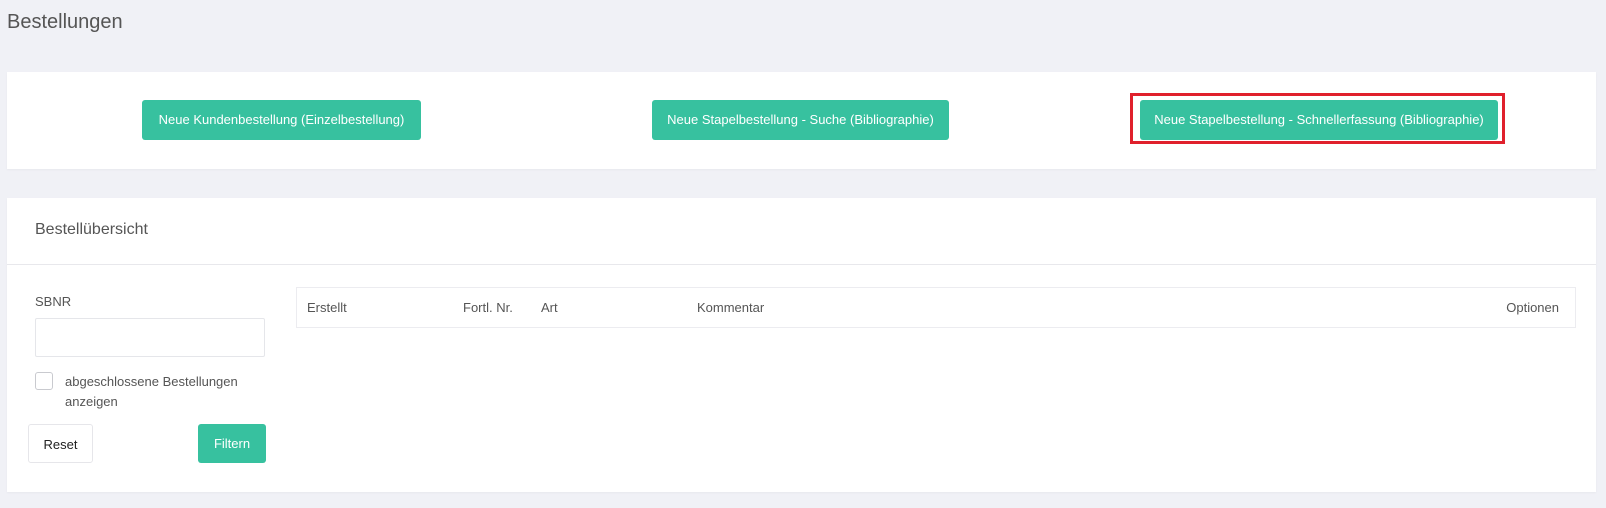 The height and width of the screenshot is (508, 1606). I want to click on column-header-options: Optionen, so click(1532, 307).